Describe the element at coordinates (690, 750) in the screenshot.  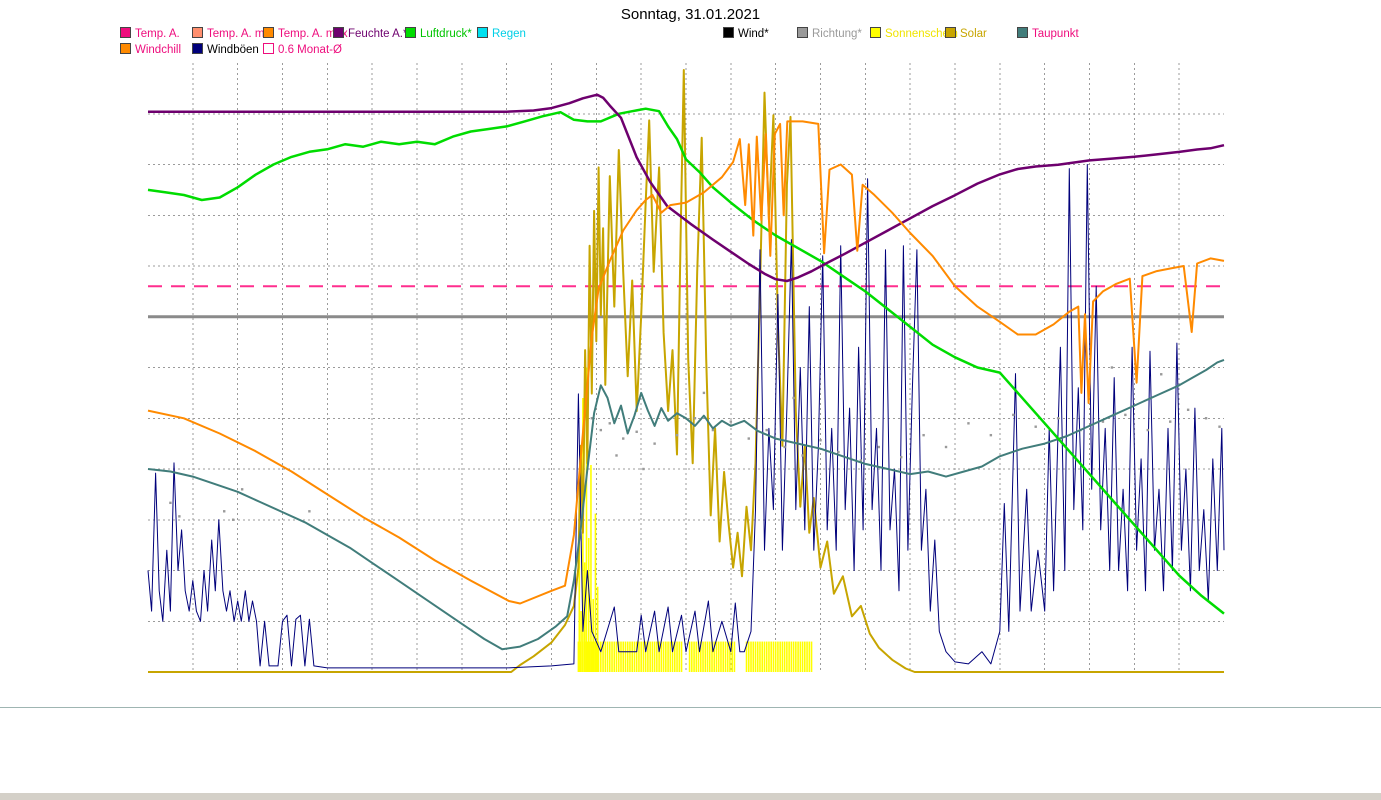
I see `sensor-summary-table` at that location.